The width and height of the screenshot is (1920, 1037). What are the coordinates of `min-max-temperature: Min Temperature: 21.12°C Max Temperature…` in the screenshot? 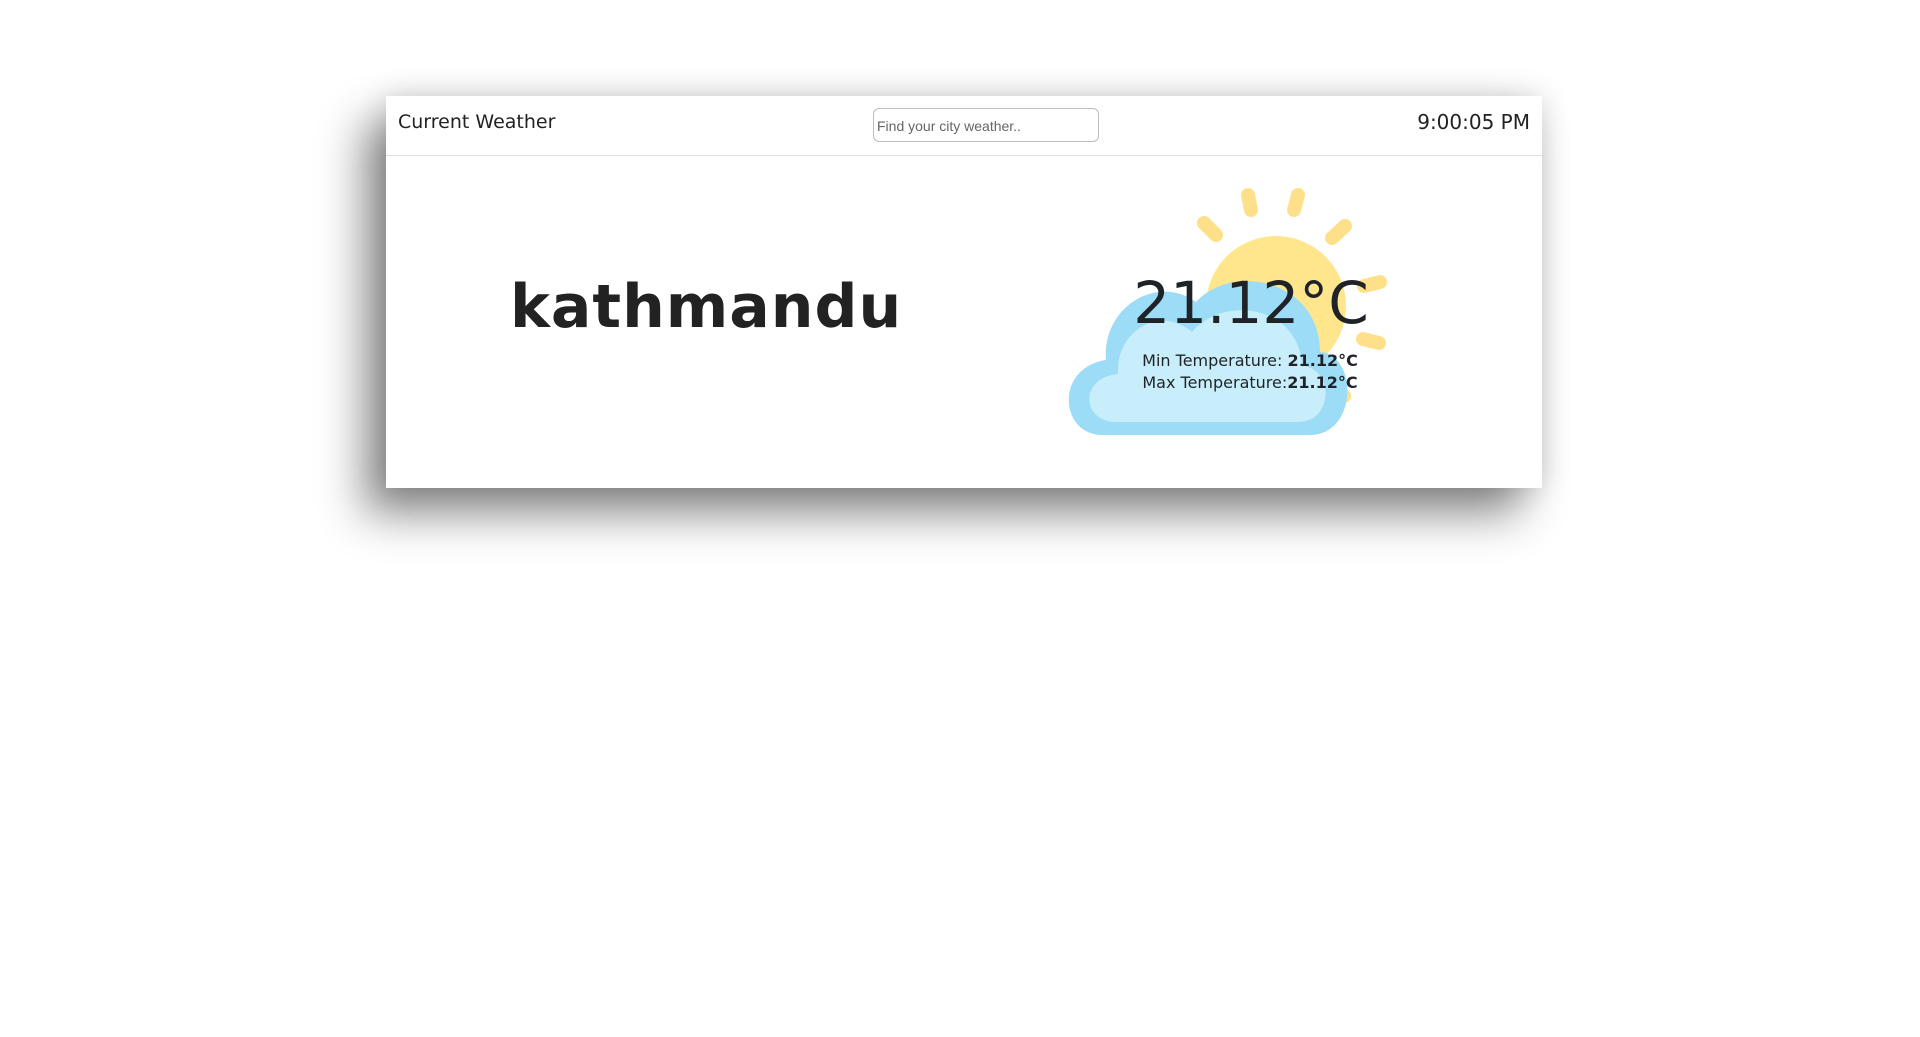 It's located at (1250, 372).